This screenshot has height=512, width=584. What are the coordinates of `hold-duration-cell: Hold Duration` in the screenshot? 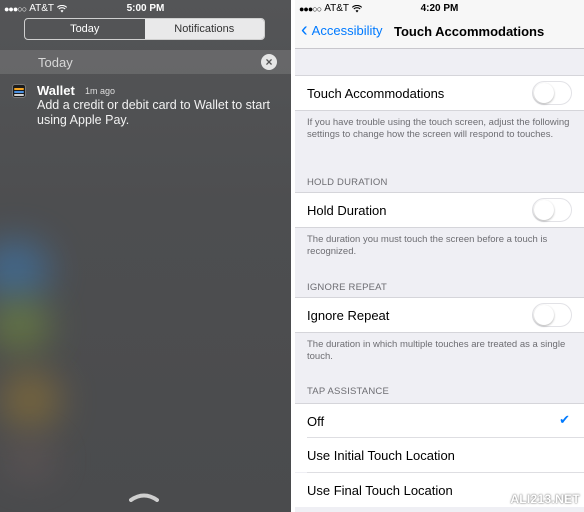 It's located at (439, 210).